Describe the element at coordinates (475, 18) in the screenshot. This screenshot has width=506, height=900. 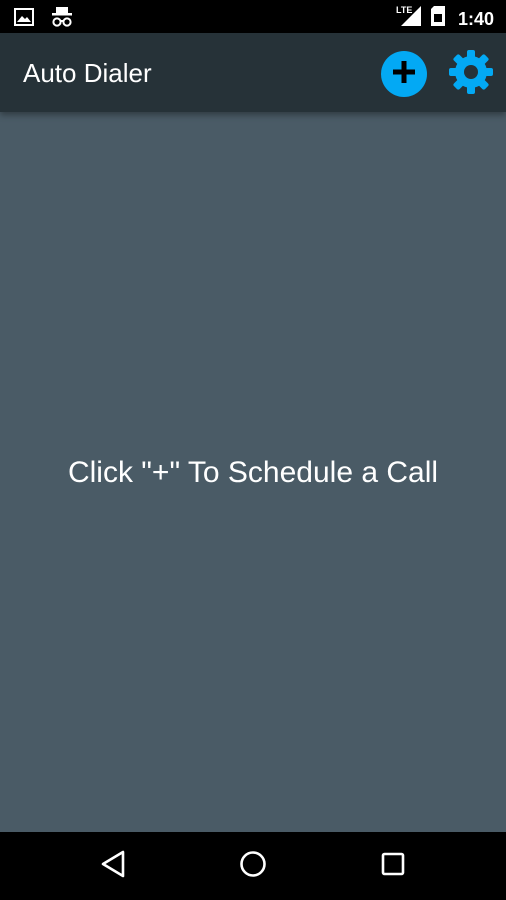
I see `status-time: 1:40` at that location.